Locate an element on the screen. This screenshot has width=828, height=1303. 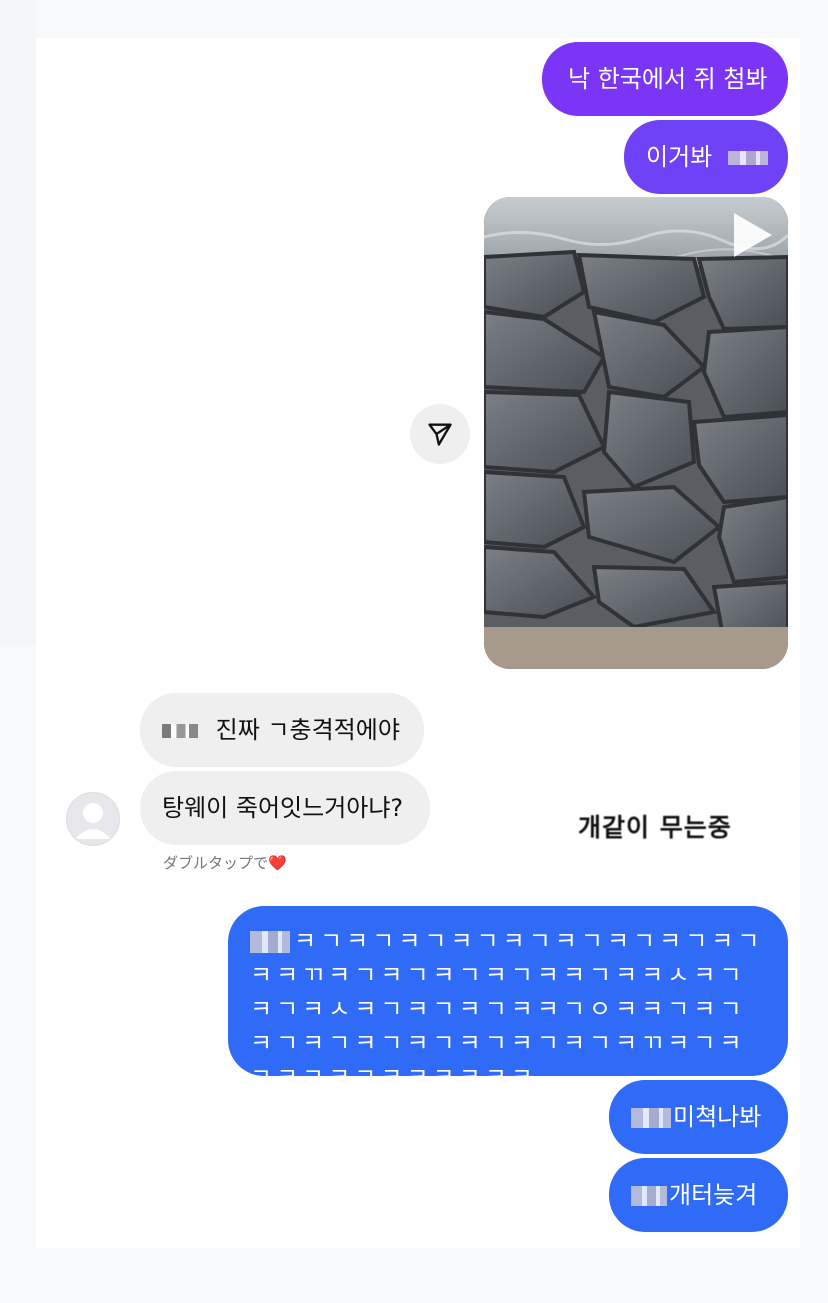
message-bubble-outgoing: 낙 한국에서 쥐 첨봐 is located at coordinates (665, 79).